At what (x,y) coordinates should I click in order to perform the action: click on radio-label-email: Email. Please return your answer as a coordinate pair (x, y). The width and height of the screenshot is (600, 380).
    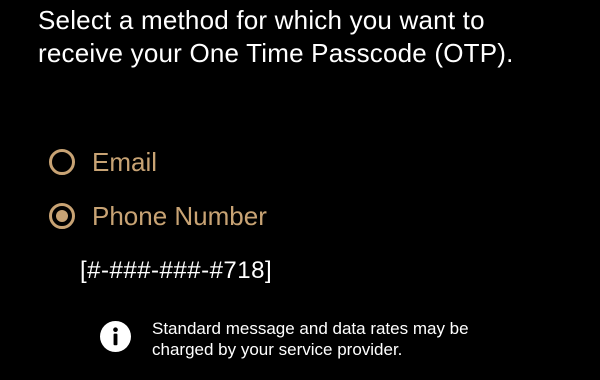
    Looking at the image, I should click on (124, 162).